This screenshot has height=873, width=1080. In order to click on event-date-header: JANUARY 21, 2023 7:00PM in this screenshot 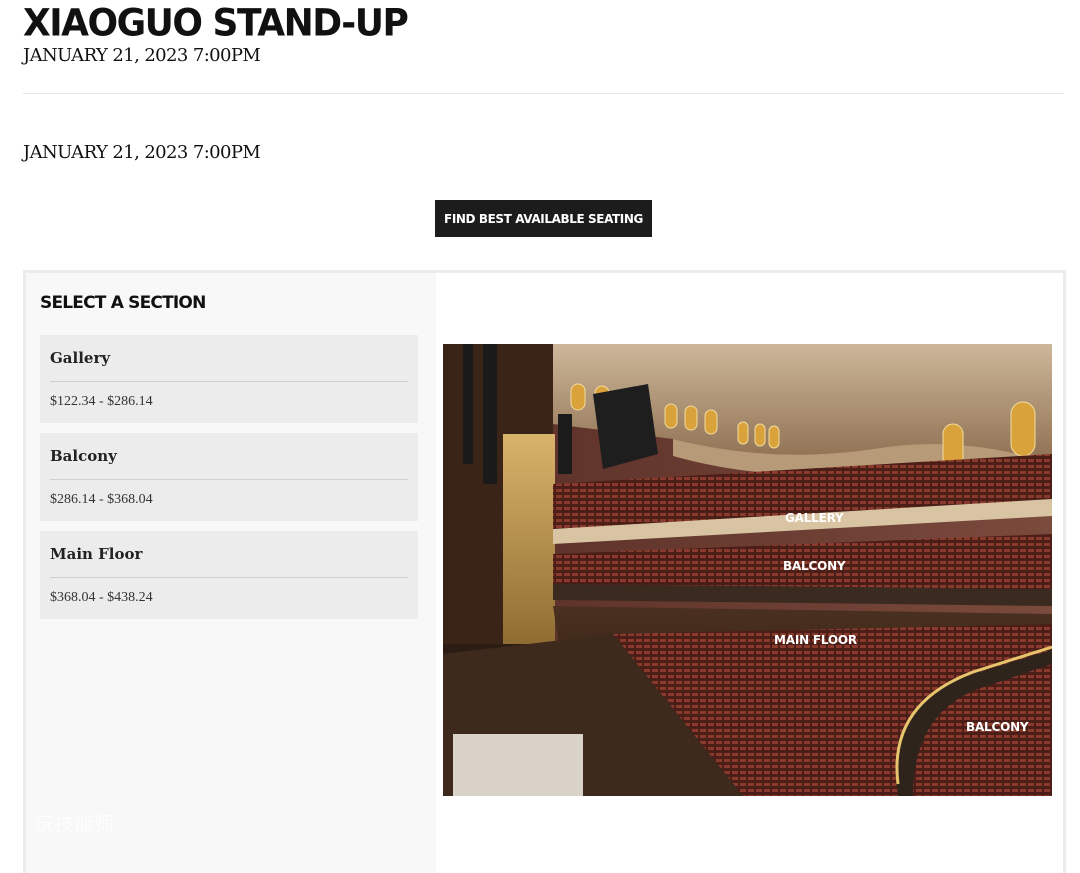, I will do `click(142, 55)`.